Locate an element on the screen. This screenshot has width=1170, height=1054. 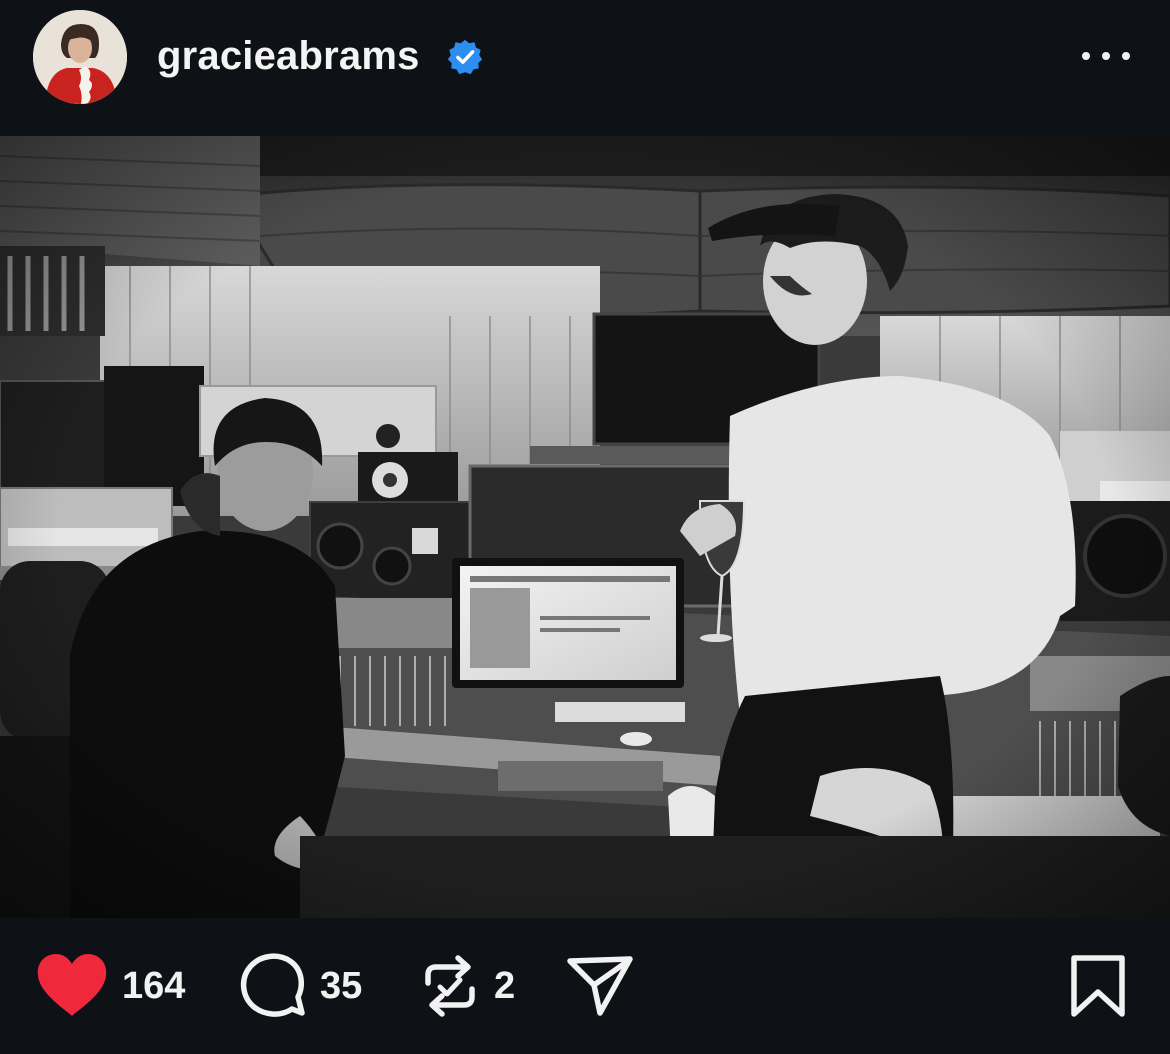
username: gracieabrams is located at coordinates (288, 56).